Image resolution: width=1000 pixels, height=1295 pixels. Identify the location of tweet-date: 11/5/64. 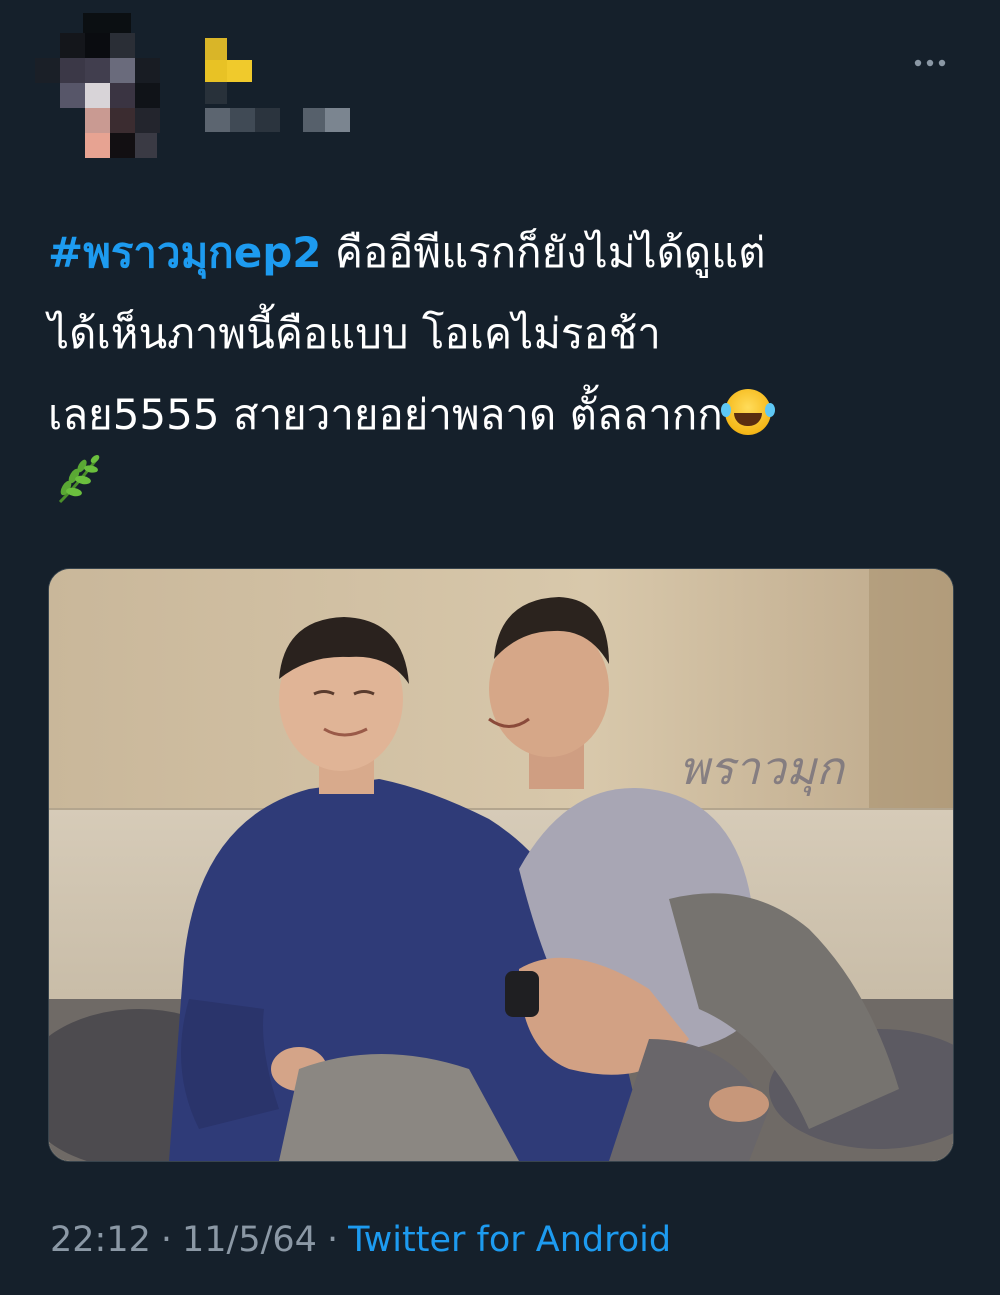
(249, 1240).